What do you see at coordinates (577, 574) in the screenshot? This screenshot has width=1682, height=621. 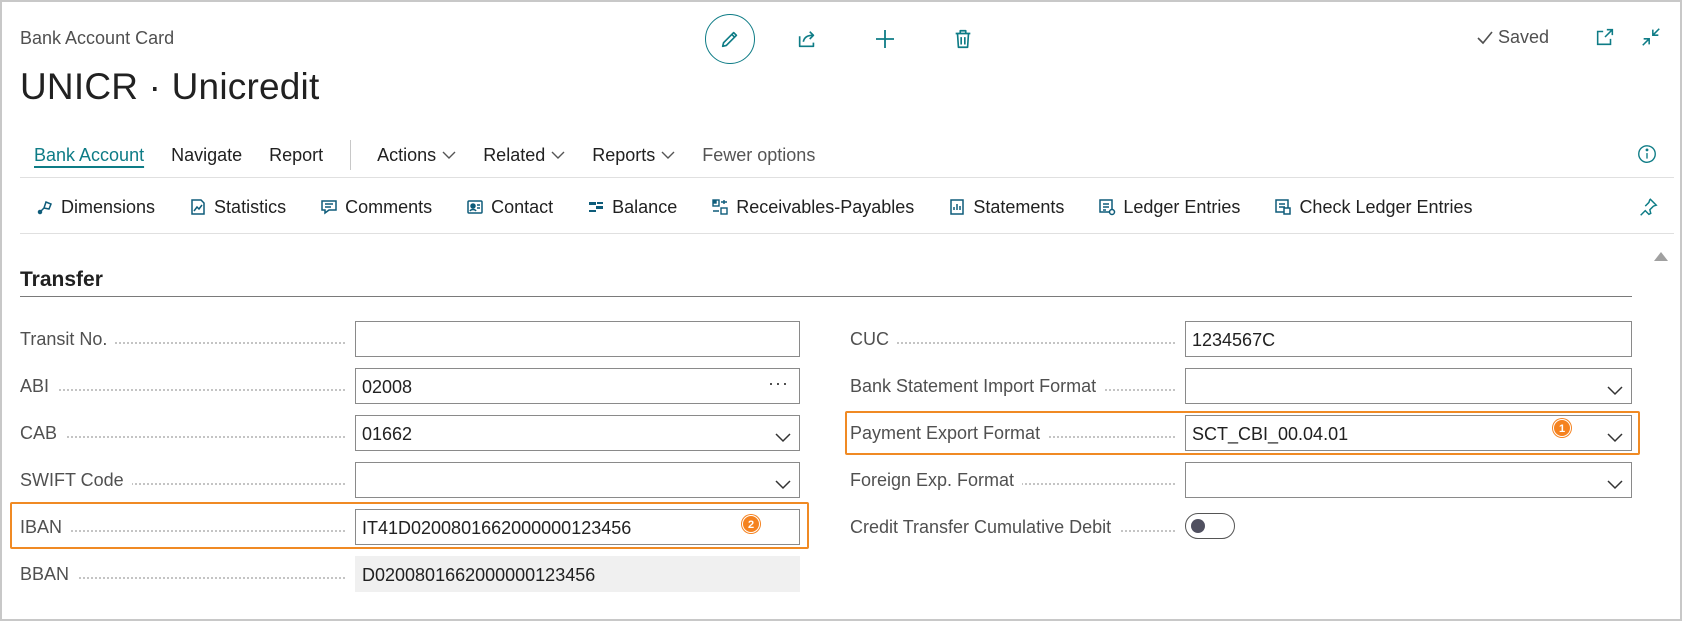 I see `bban-value: D0200801662000000123456` at bounding box center [577, 574].